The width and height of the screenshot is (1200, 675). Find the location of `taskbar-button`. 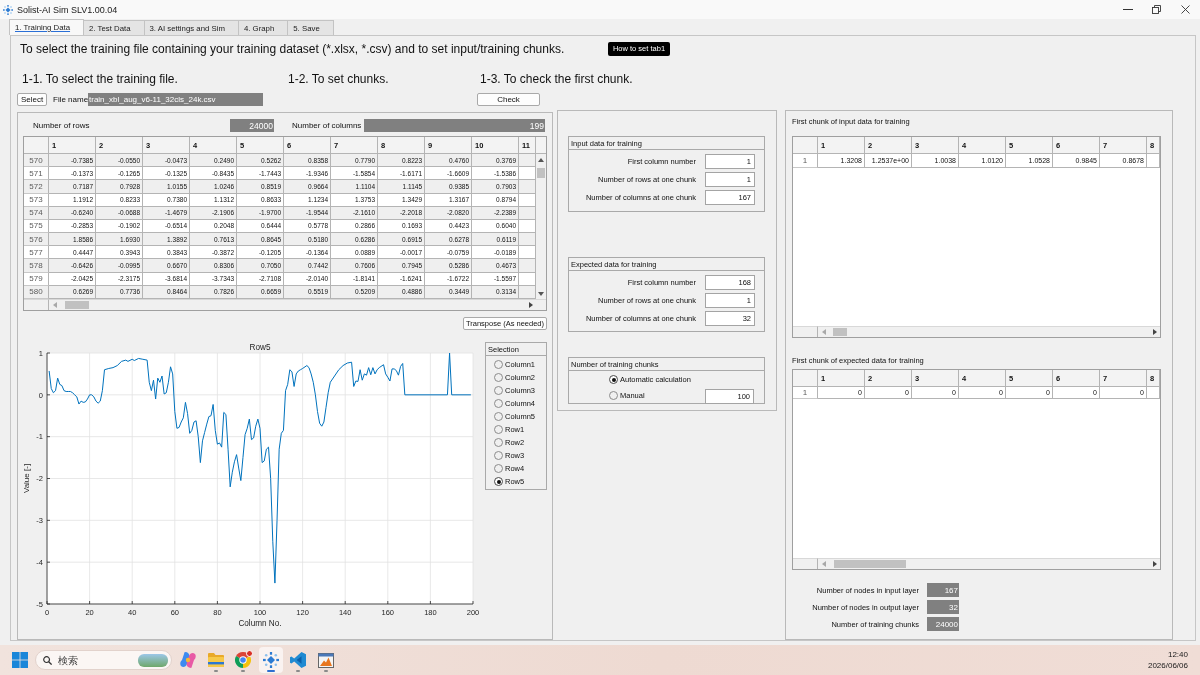

taskbar-button is located at coordinates (270, 660).